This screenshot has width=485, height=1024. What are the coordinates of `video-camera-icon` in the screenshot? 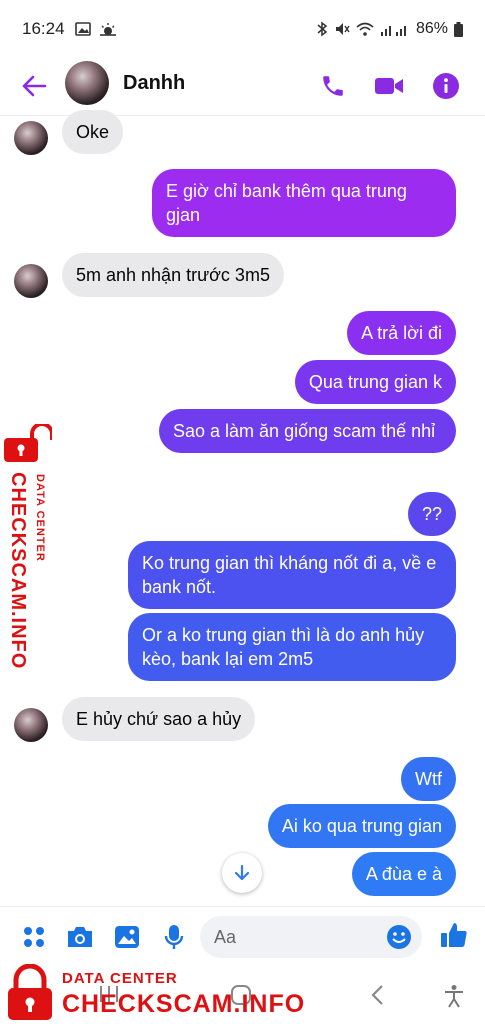 It's located at (389, 86).